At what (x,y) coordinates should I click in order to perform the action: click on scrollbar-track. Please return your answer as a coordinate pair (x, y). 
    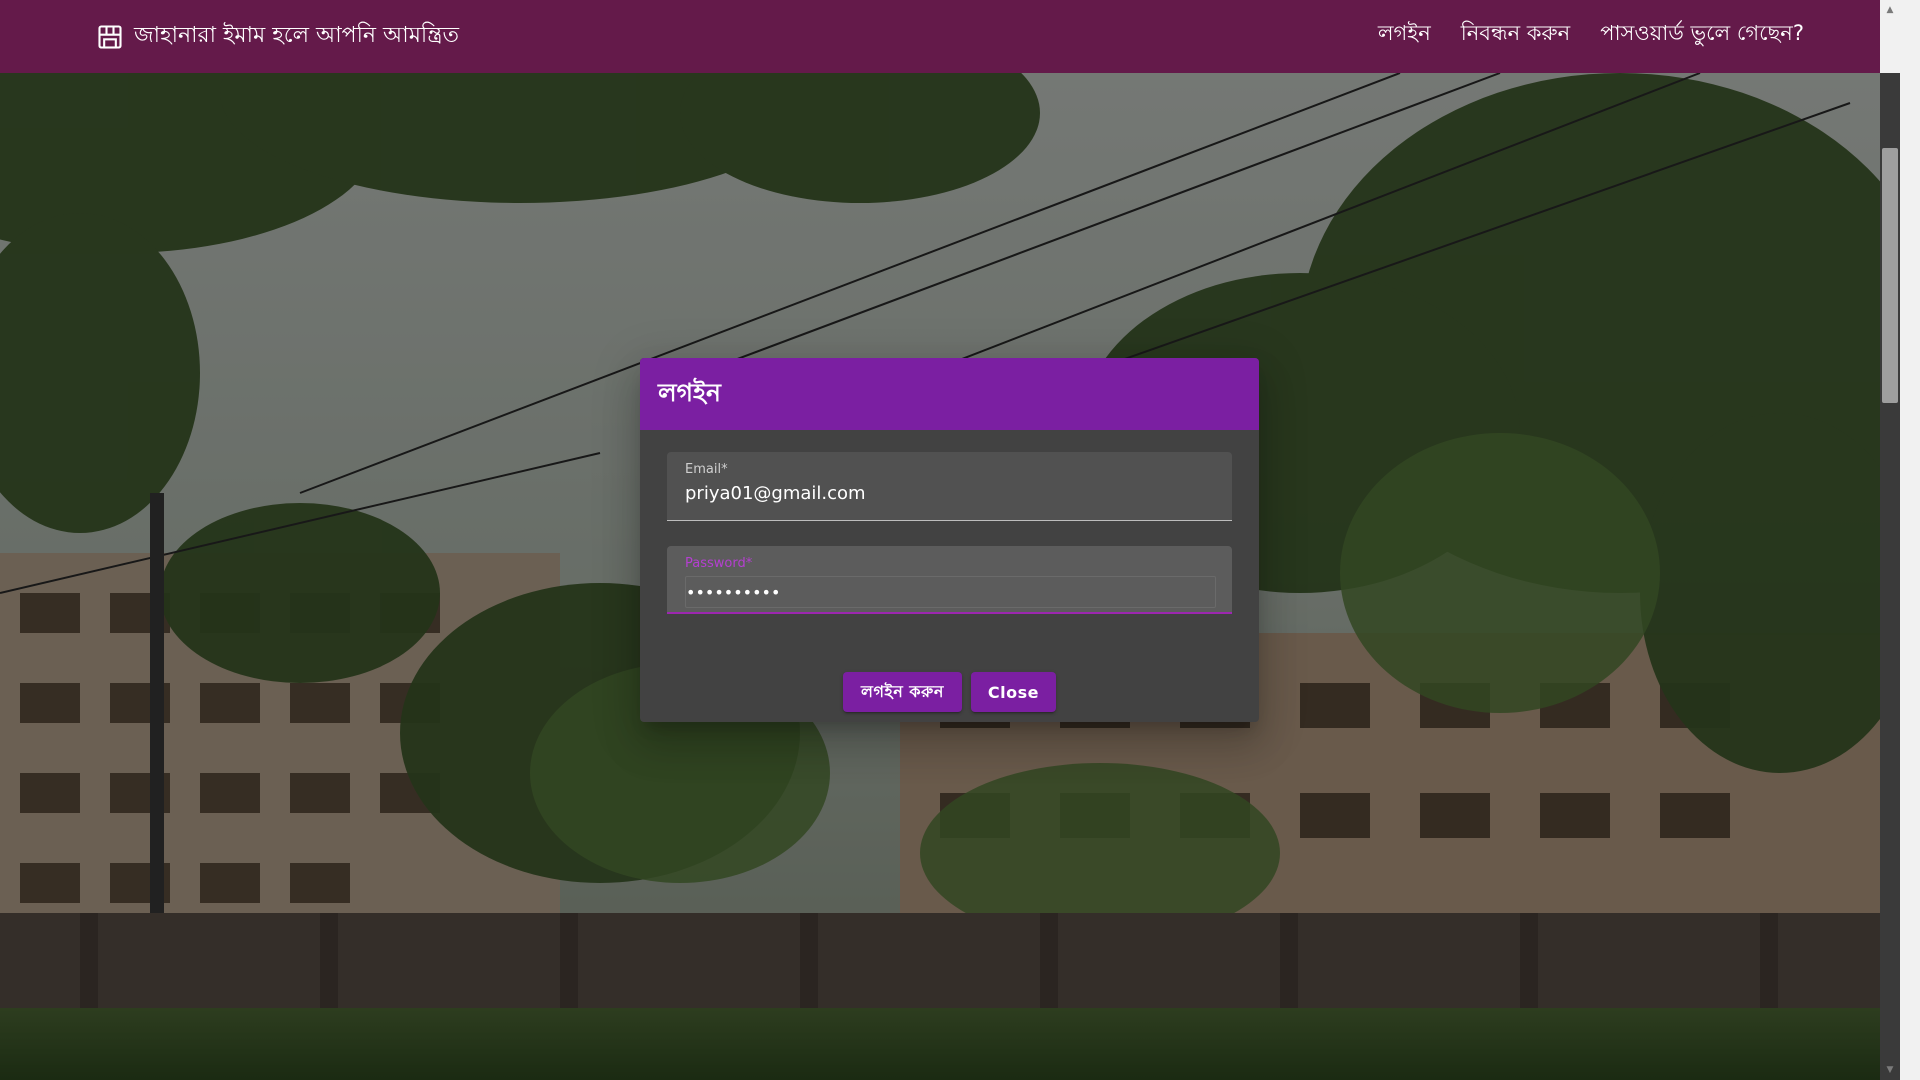
    Looking at the image, I should click on (1890, 576).